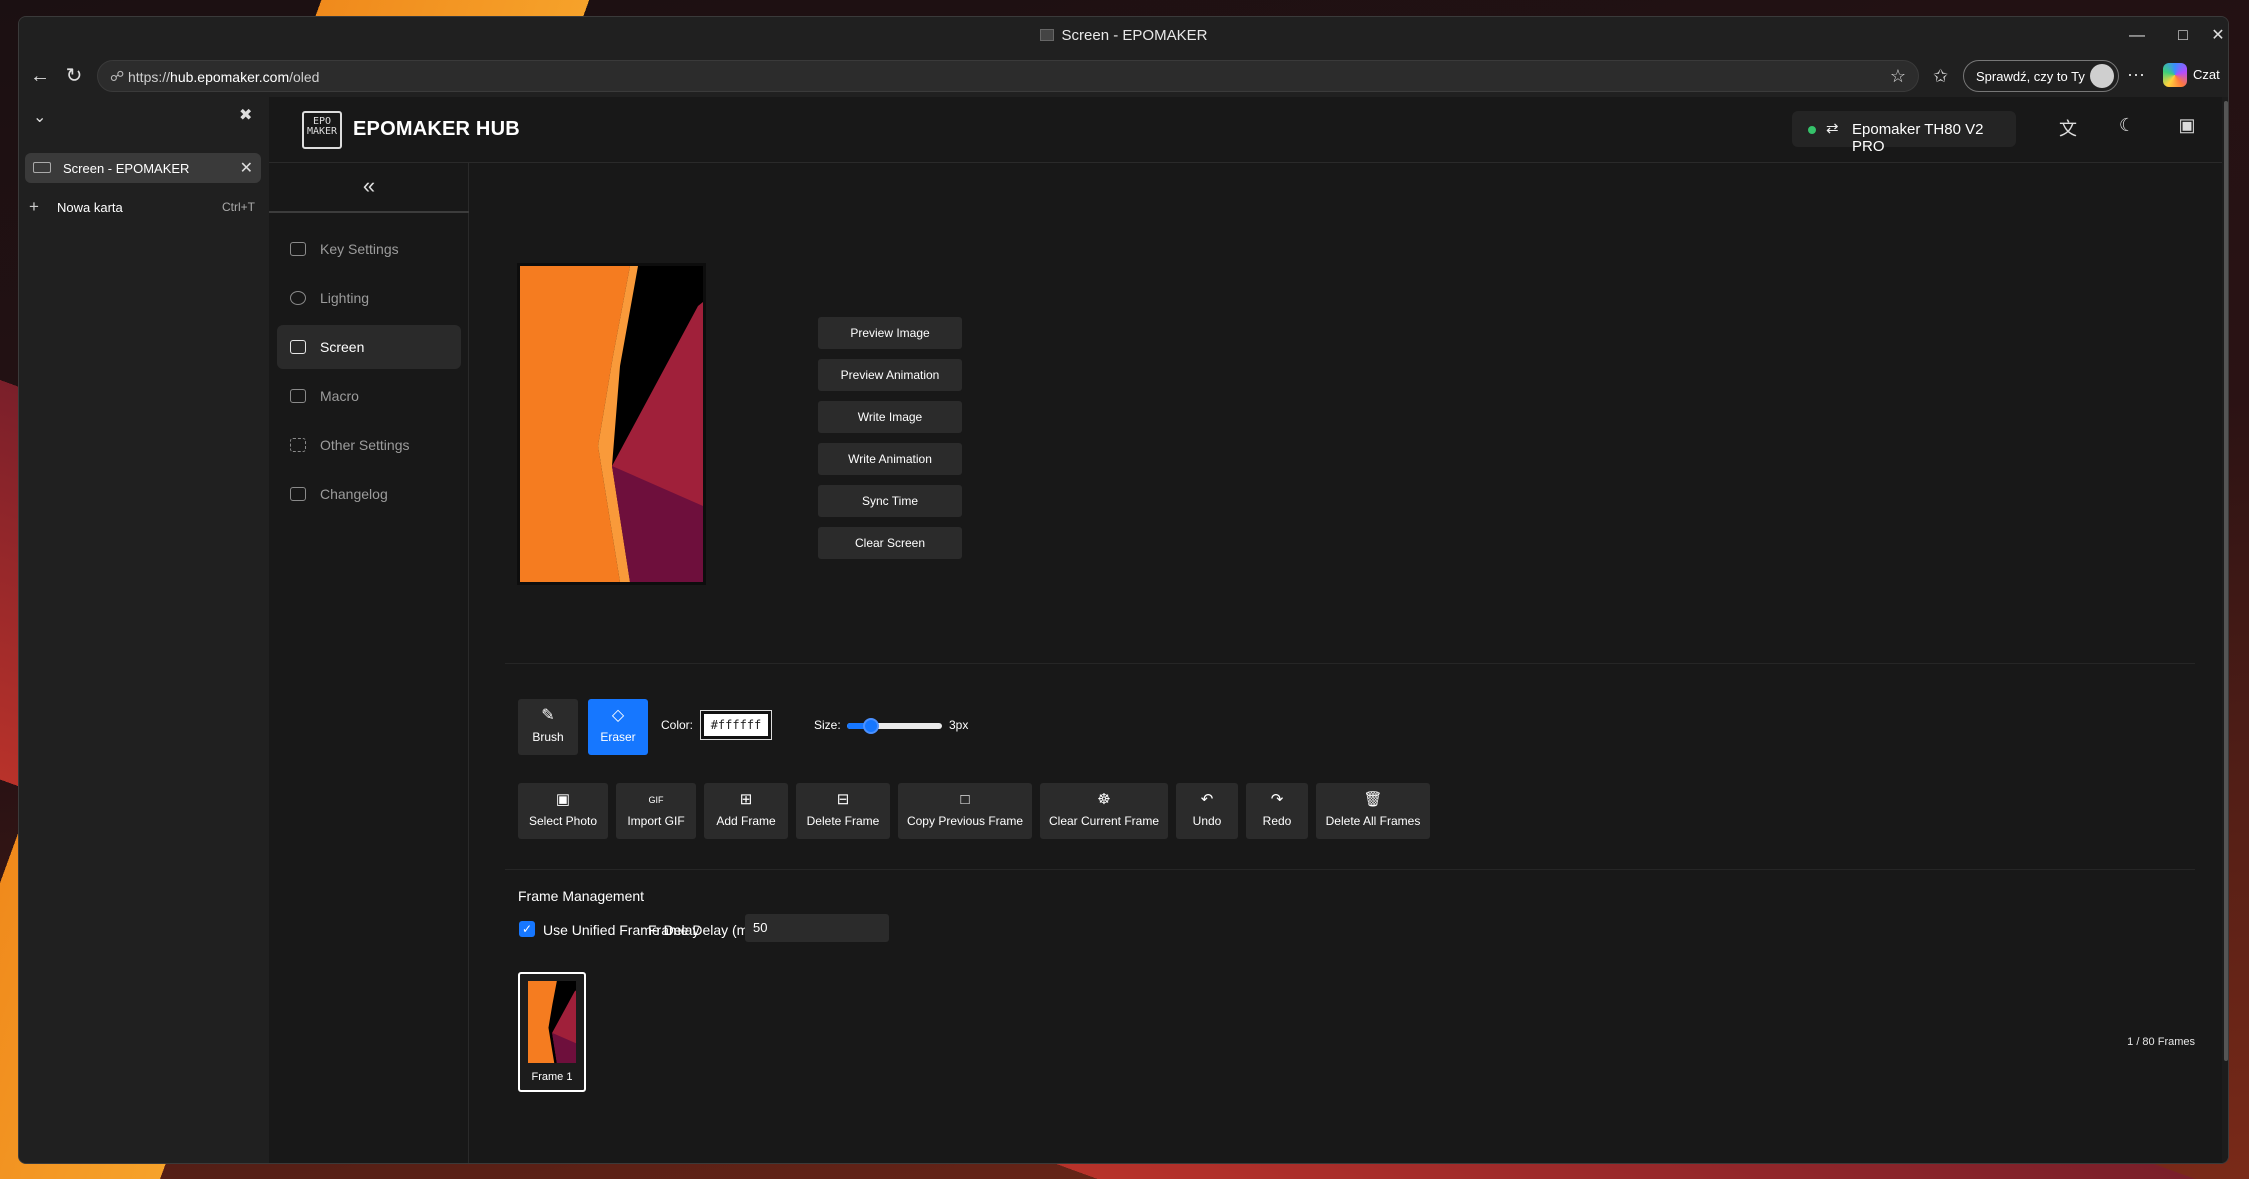 Image resolution: width=2249 pixels, height=1179 pixels. What do you see at coordinates (965, 811) in the screenshot?
I see `copy-previous-frame-button: □ Copy Previous Frame` at bounding box center [965, 811].